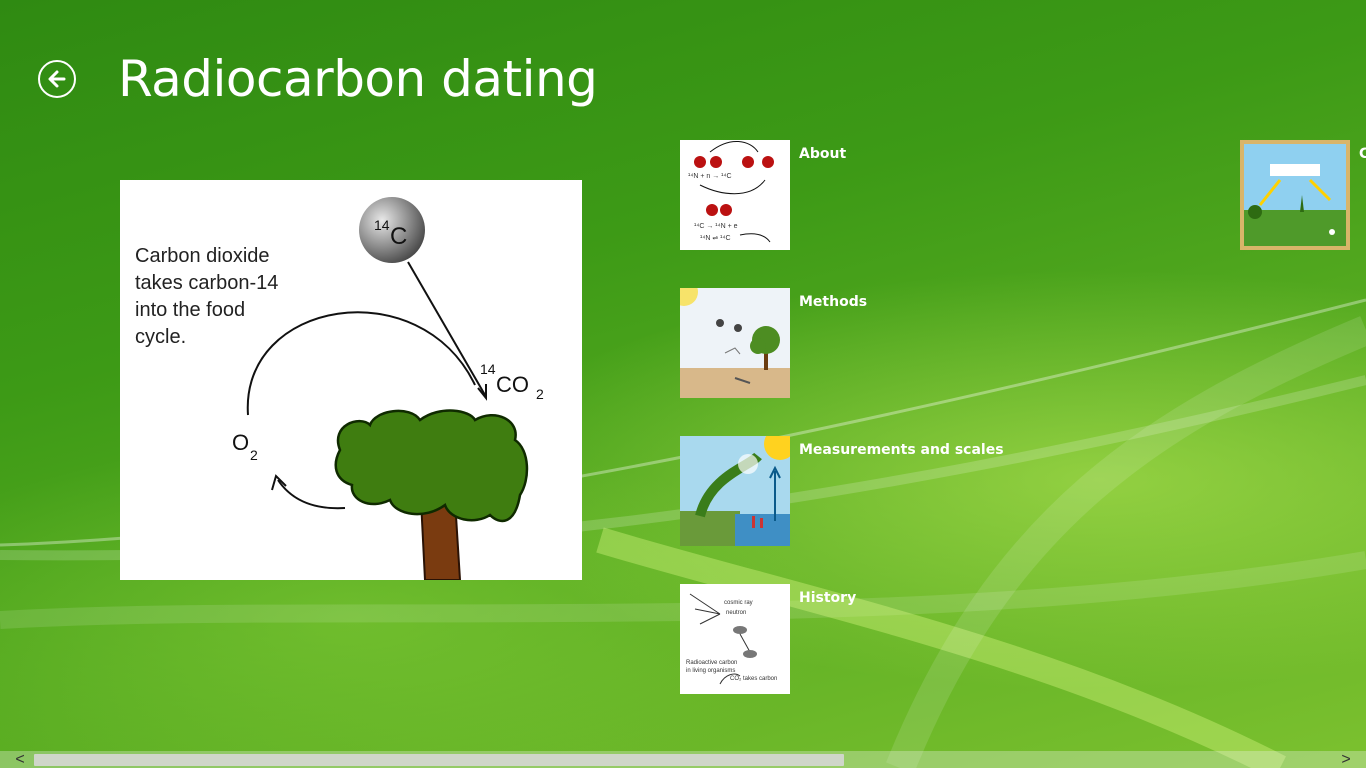 The height and width of the screenshot is (768, 1366). What do you see at coordinates (710, 671) in the screenshot?
I see `svg-text: in living organisms` at bounding box center [710, 671].